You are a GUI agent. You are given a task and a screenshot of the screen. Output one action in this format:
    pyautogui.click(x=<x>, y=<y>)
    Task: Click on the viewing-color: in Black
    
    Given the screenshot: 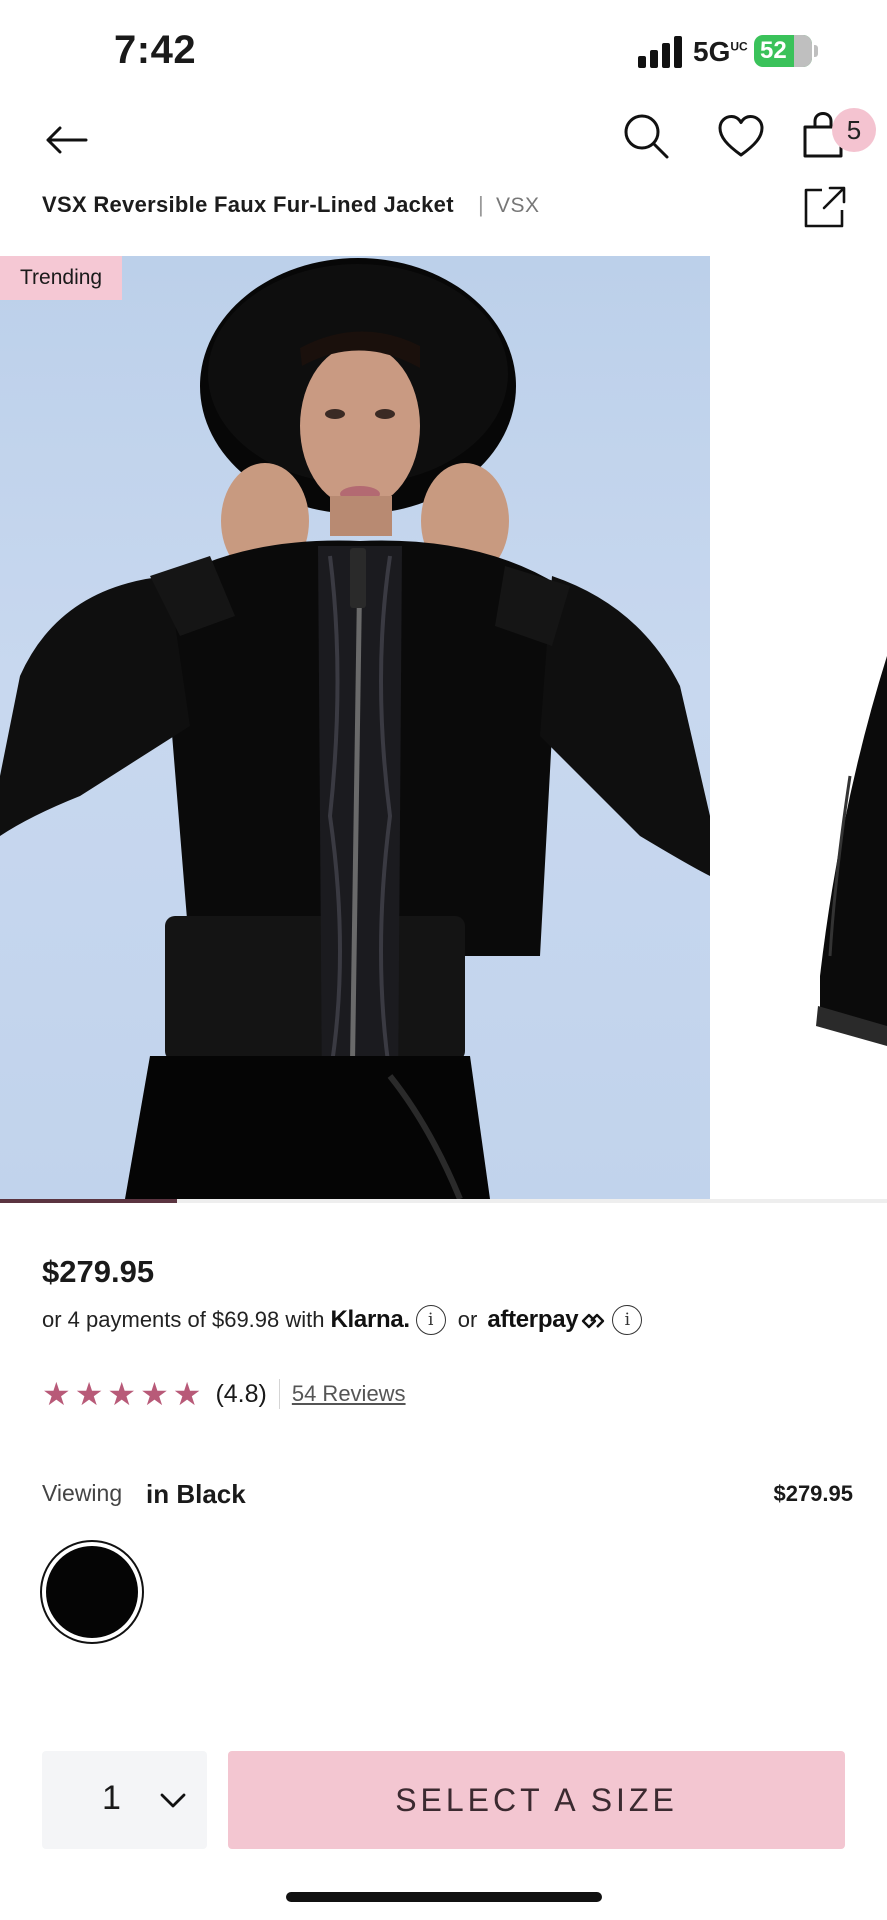 What is the action you would take?
    pyautogui.click(x=196, y=1494)
    